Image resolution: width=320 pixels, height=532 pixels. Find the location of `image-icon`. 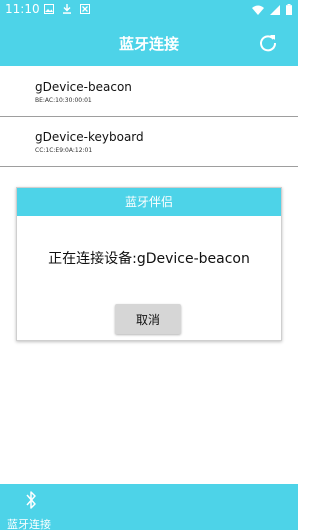

image-icon is located at coordinates (49, 9).